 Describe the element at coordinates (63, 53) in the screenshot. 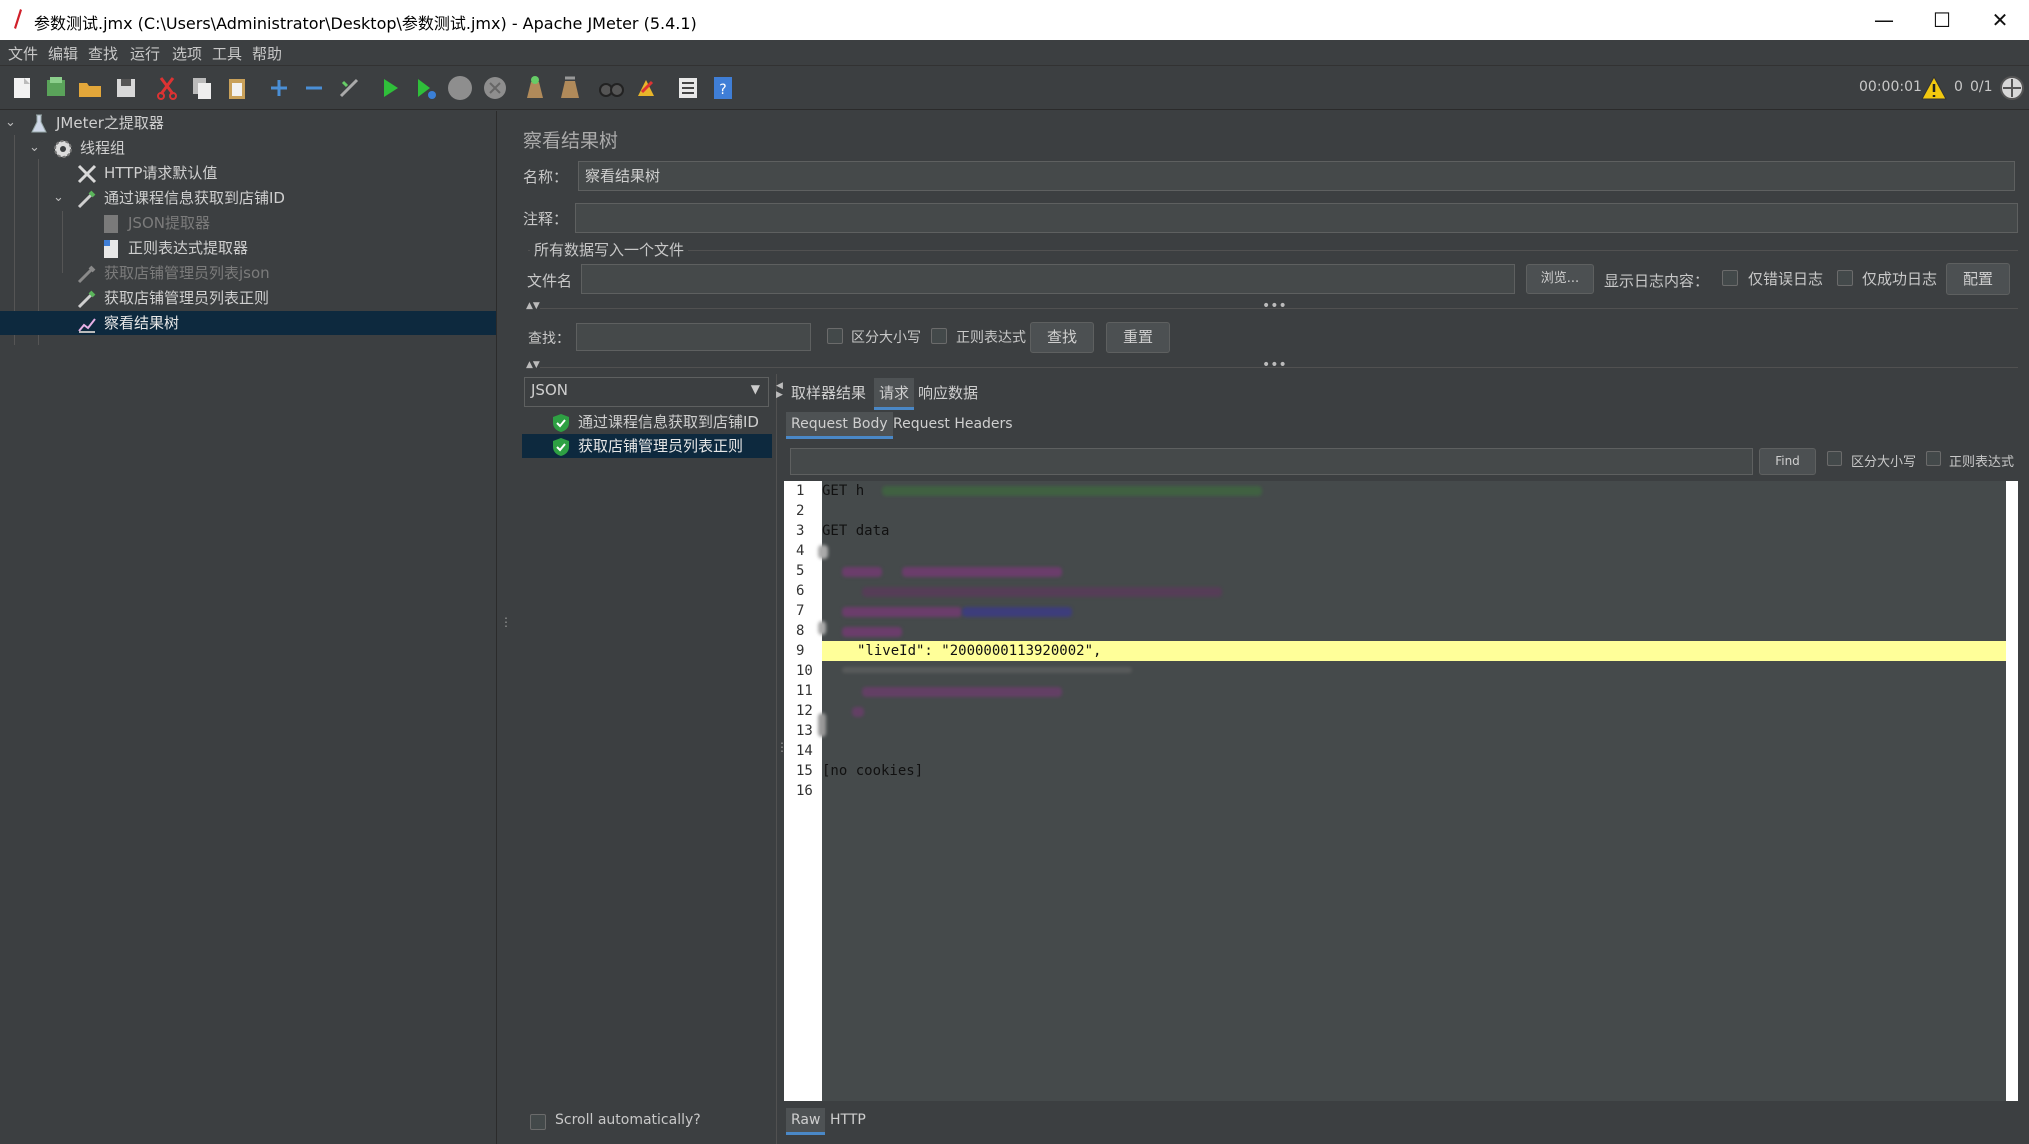

I see `menu-edit: 编辑` at that location.